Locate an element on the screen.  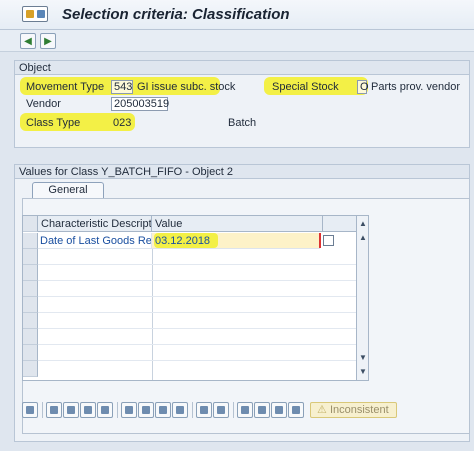
values-group-title: Values for Class Y_BATCH_FIFO - Object 2 is located at coordinates (242, 172).